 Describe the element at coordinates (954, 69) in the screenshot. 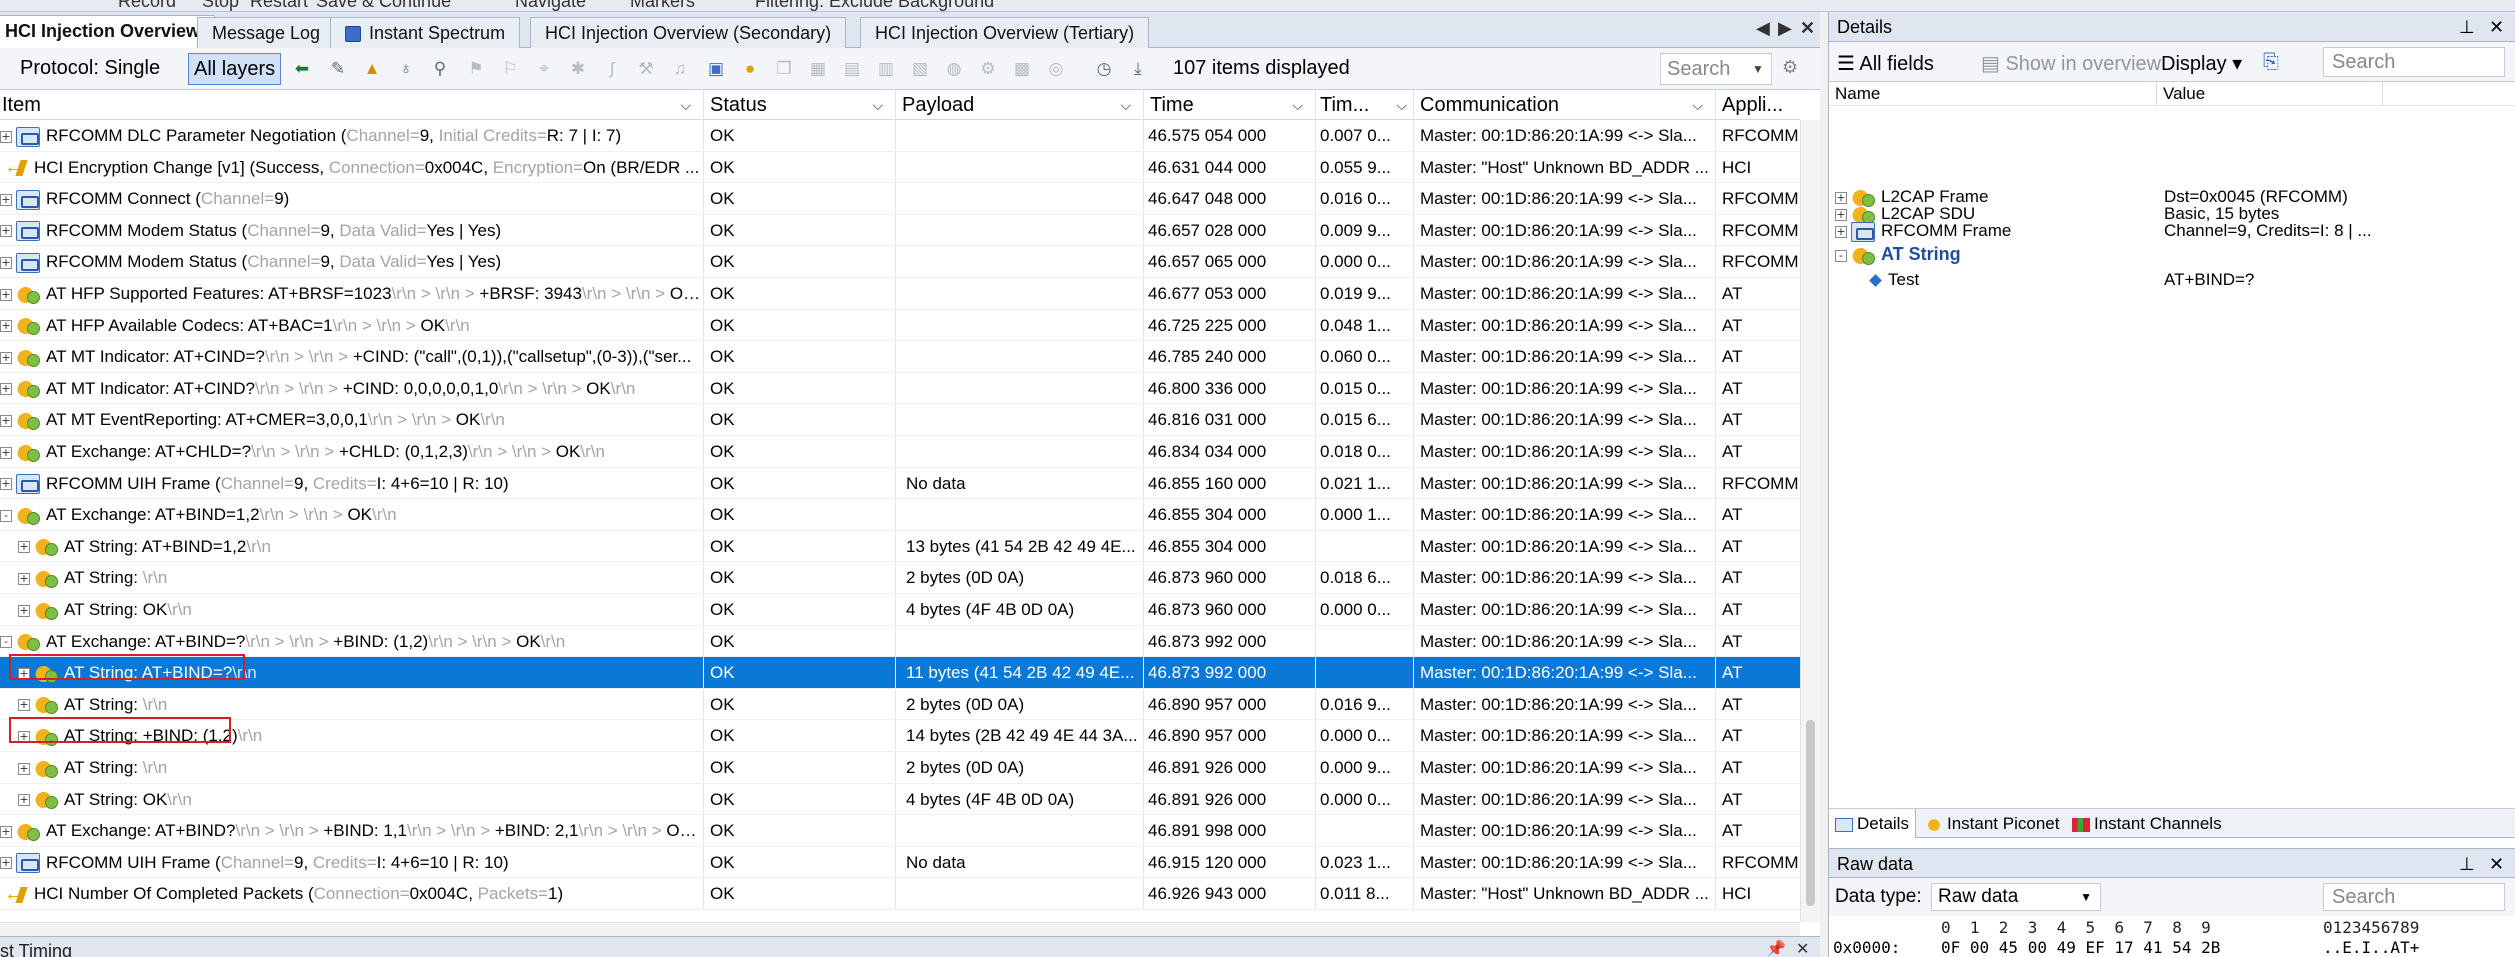

I see `globe-icon: ◍` at that location.